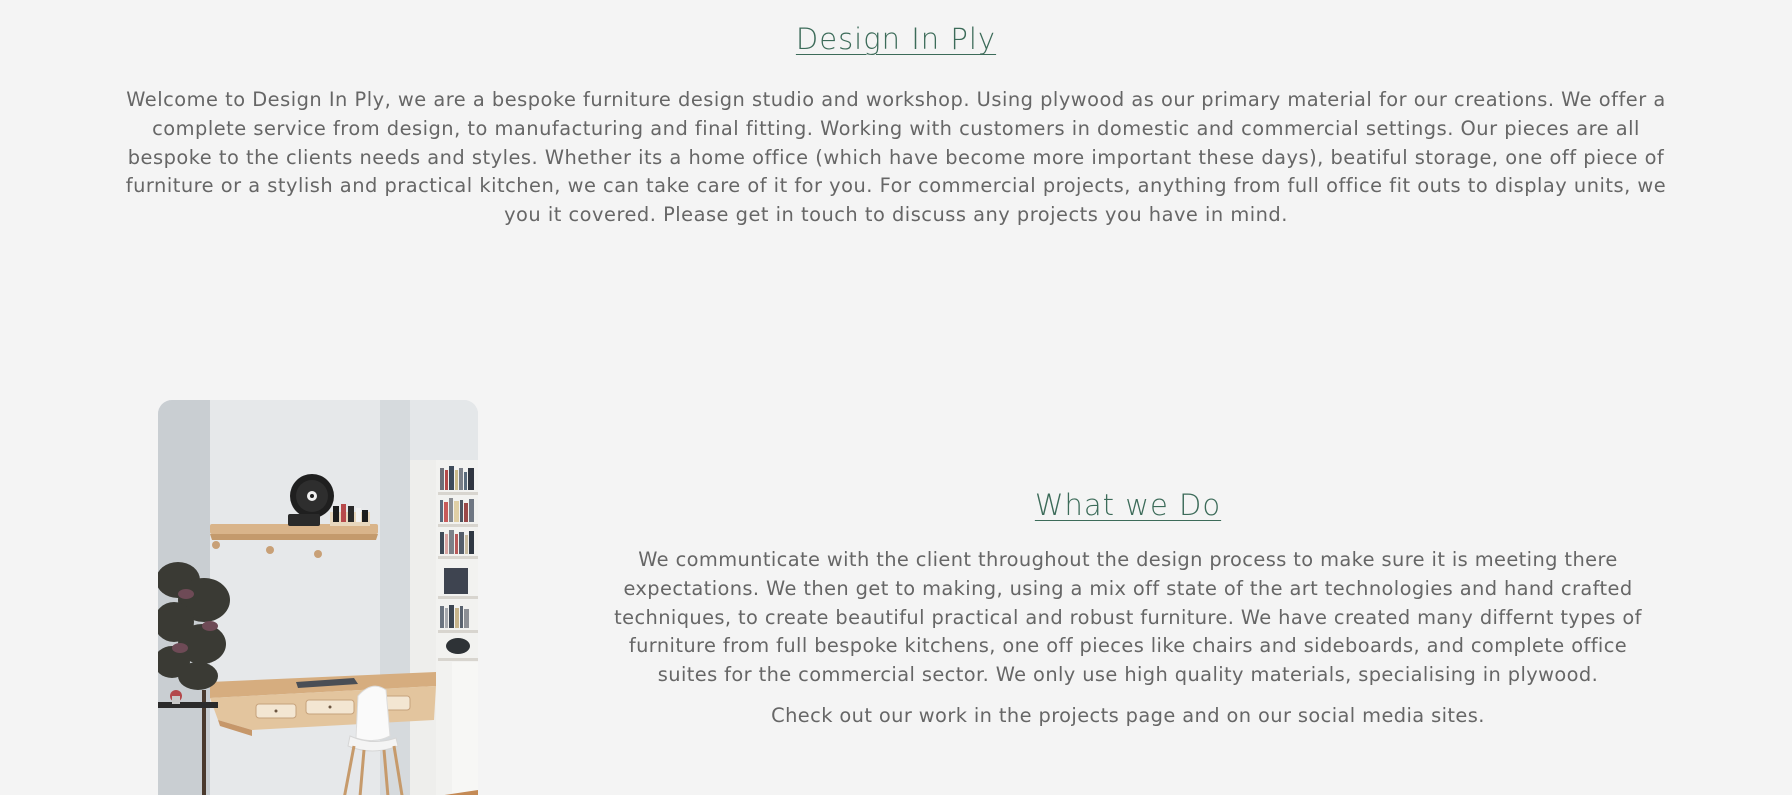  I want to click on plywood-desk-photo, so click(318, 597).